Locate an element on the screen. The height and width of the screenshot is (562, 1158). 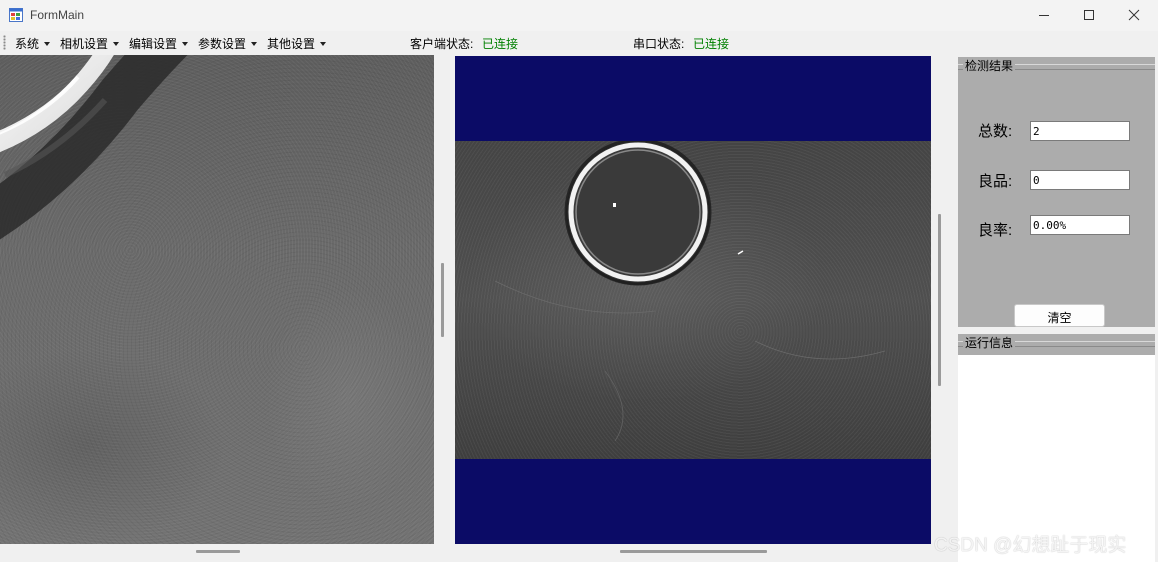
title-bar: FormMain is located at coordinates (579, 15).